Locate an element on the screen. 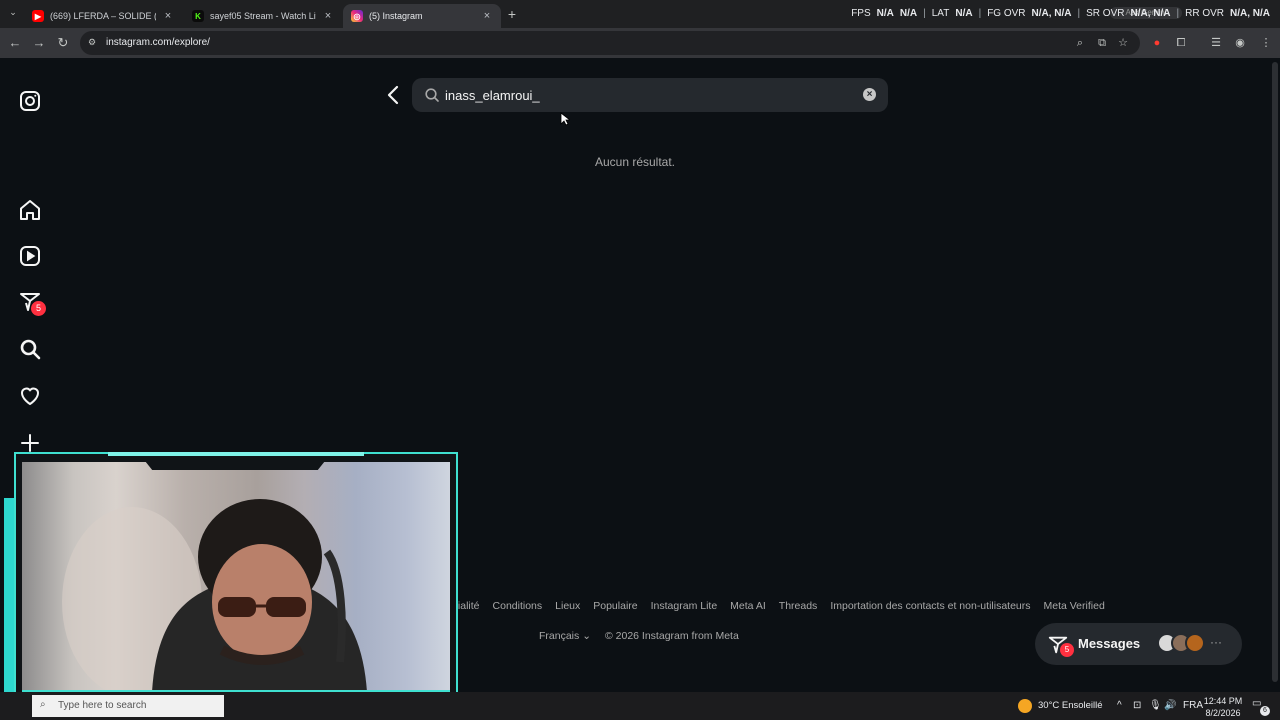 The image size is (1280, 720). footer-link: Conditions is located at coordinates (518, 606).